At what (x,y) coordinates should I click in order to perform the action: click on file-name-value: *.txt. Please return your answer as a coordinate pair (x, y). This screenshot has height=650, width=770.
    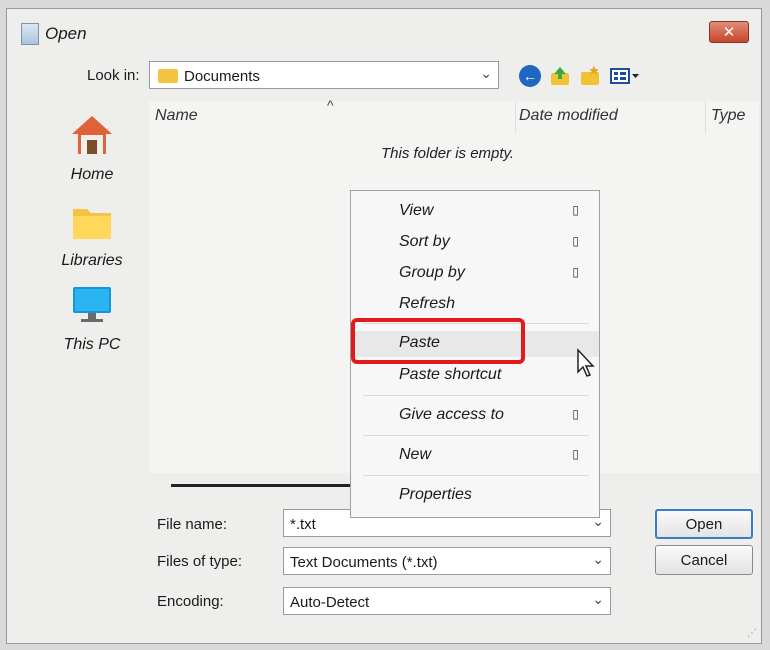
    Looking at the image, I should click on (303, 524).